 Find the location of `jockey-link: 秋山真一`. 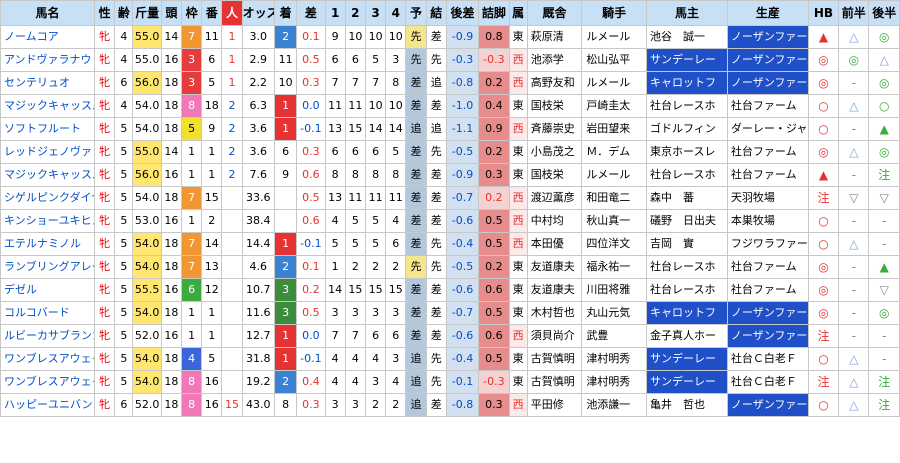

jockey-link: 秋山真一 is located at coordinates (614, 221).